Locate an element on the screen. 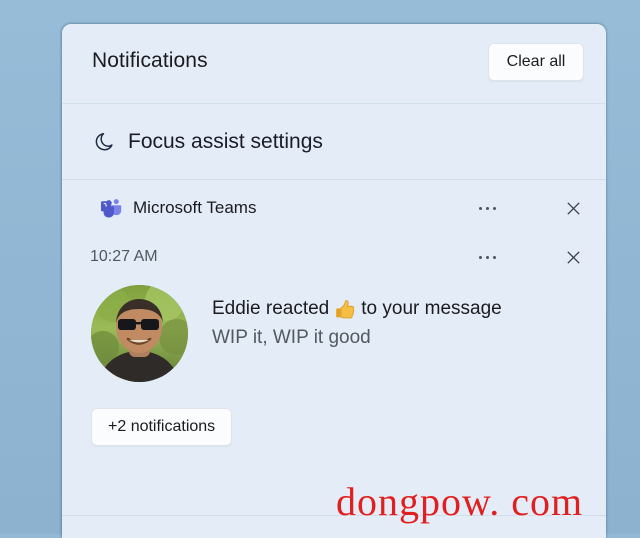 Image resolution: width=640 pixels, height=538 pixels. notification-title: Eddie reacted to your message is located at coordinates (399, 308).